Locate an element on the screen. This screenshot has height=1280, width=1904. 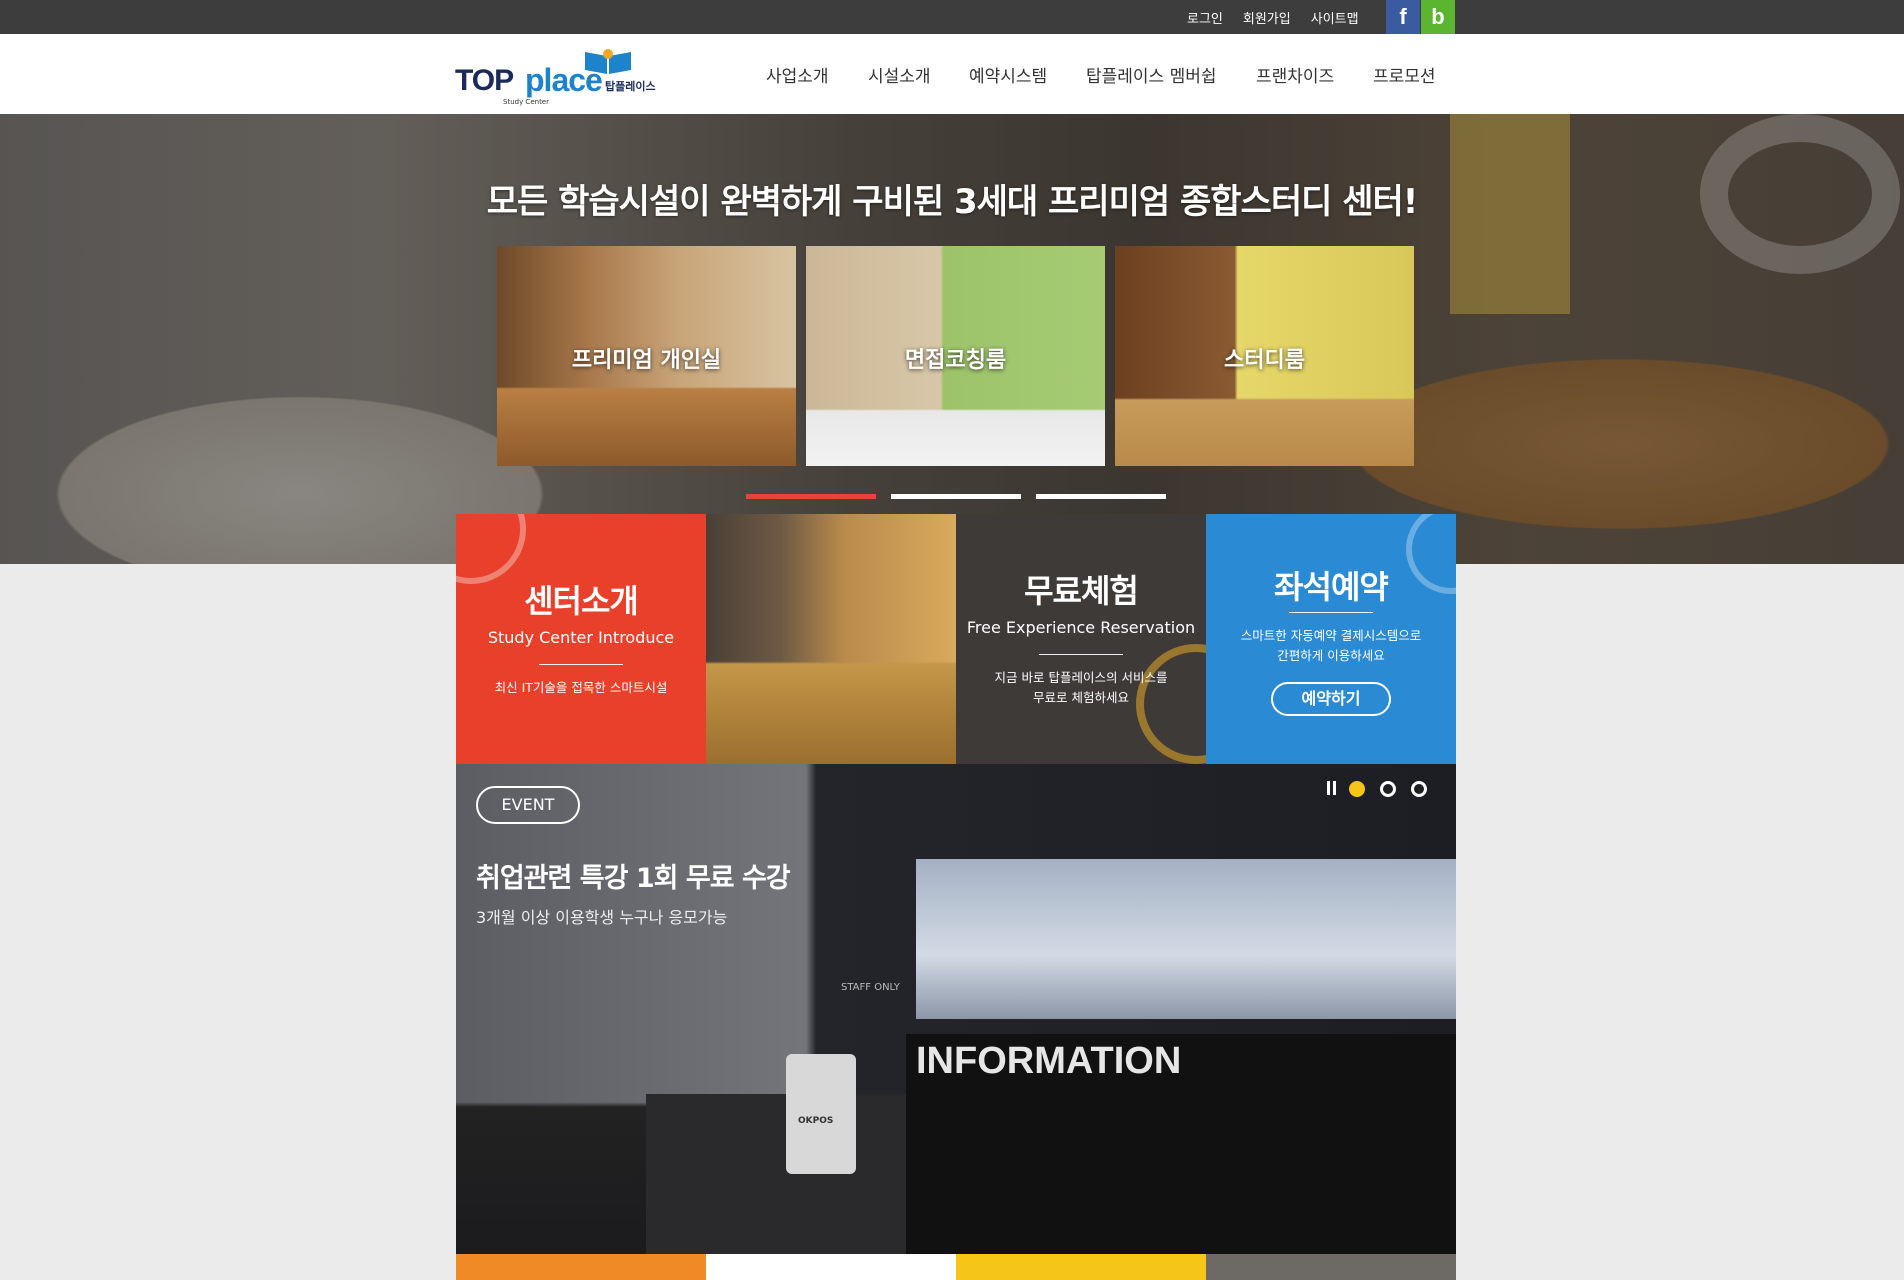
tile-title: 센터소개 is located at coordinates (581, 601).